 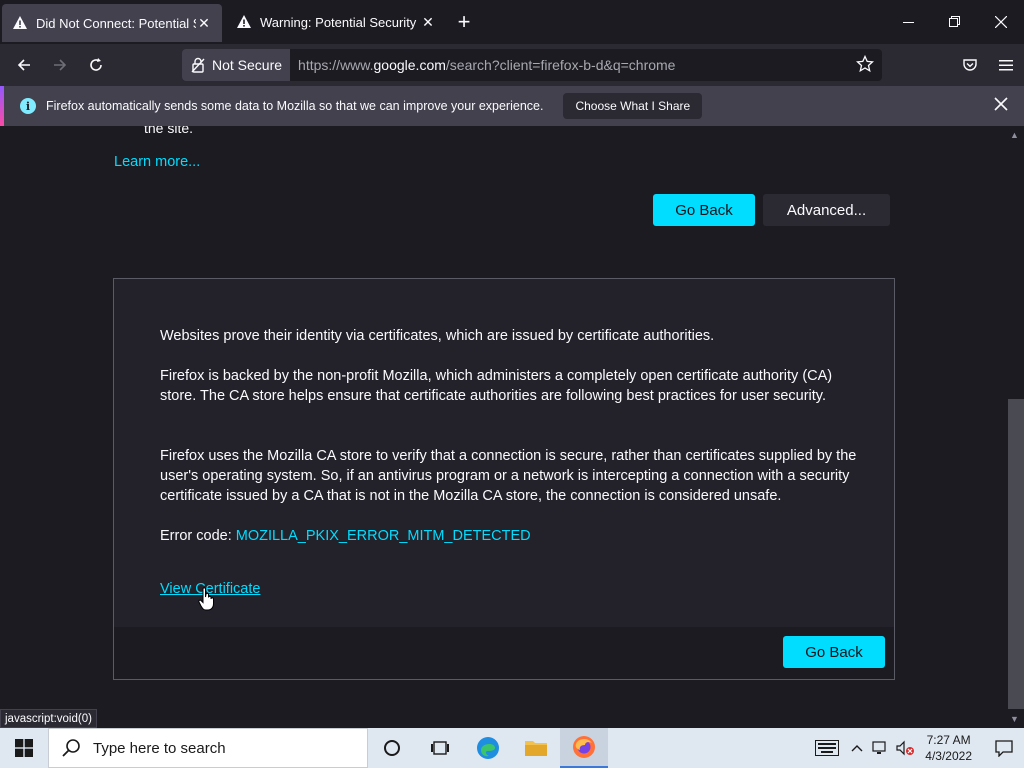 What do you see at coordinates (1001, 22) in the screenshot?
I see `close-window-button` at bounding box center [1001, 22].